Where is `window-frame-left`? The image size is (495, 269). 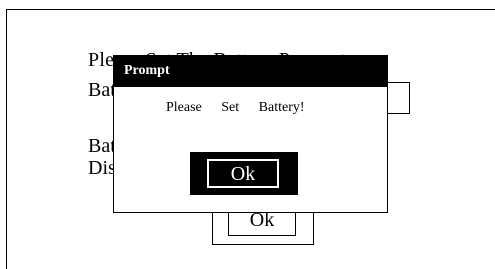
window-frame-left is located at coordinates (6, 139).